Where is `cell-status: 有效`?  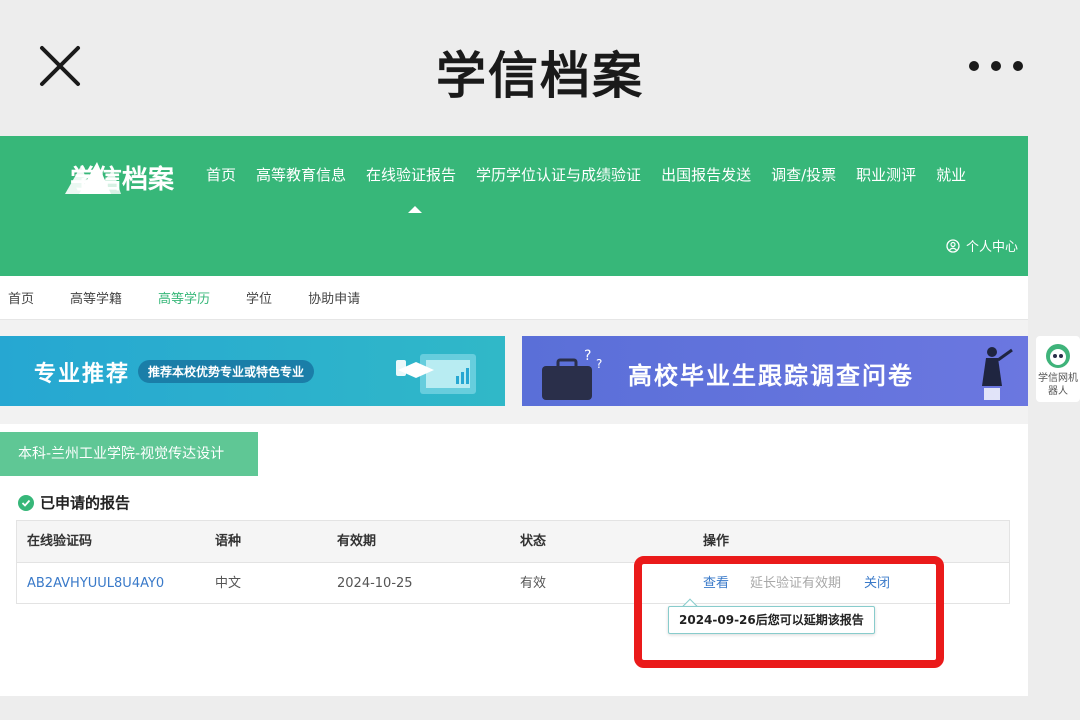 cell-status: 有效 is located at coordinates (533, 583).